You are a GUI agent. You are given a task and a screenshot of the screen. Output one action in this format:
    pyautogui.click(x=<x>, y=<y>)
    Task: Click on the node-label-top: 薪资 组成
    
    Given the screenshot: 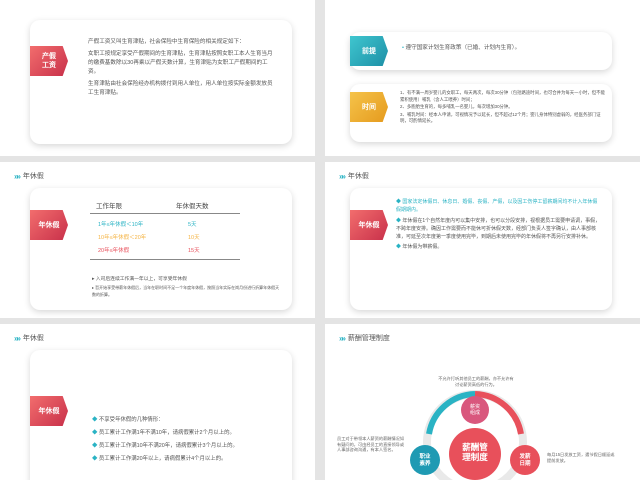 What is the action you would take?
    pyautogui.click(x=474, y=410)
    